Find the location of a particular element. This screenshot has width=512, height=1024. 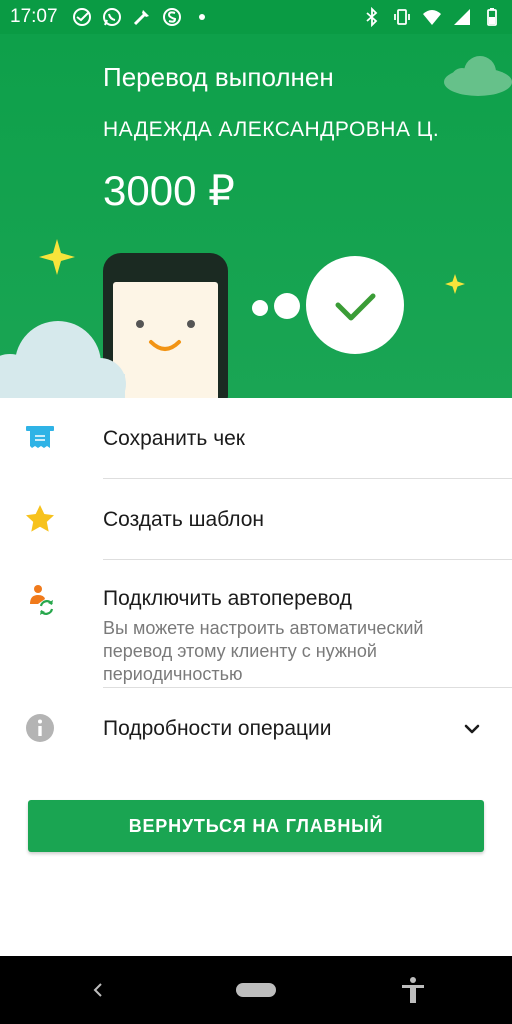

wifi-icon is located at coordinates (432, 17).